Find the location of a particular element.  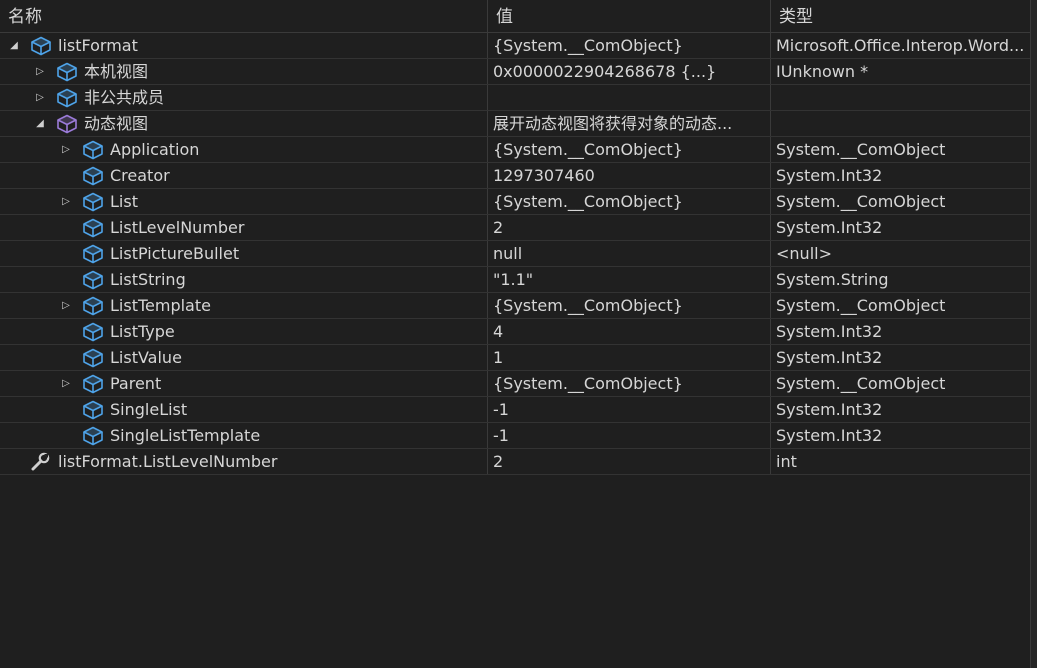

tree-row-name: SingleList is located at coordinates (149, 409).